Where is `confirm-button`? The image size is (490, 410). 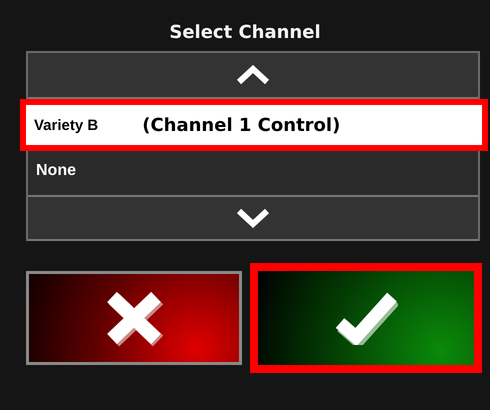 confirm-button is located at coordinates (366, 318).